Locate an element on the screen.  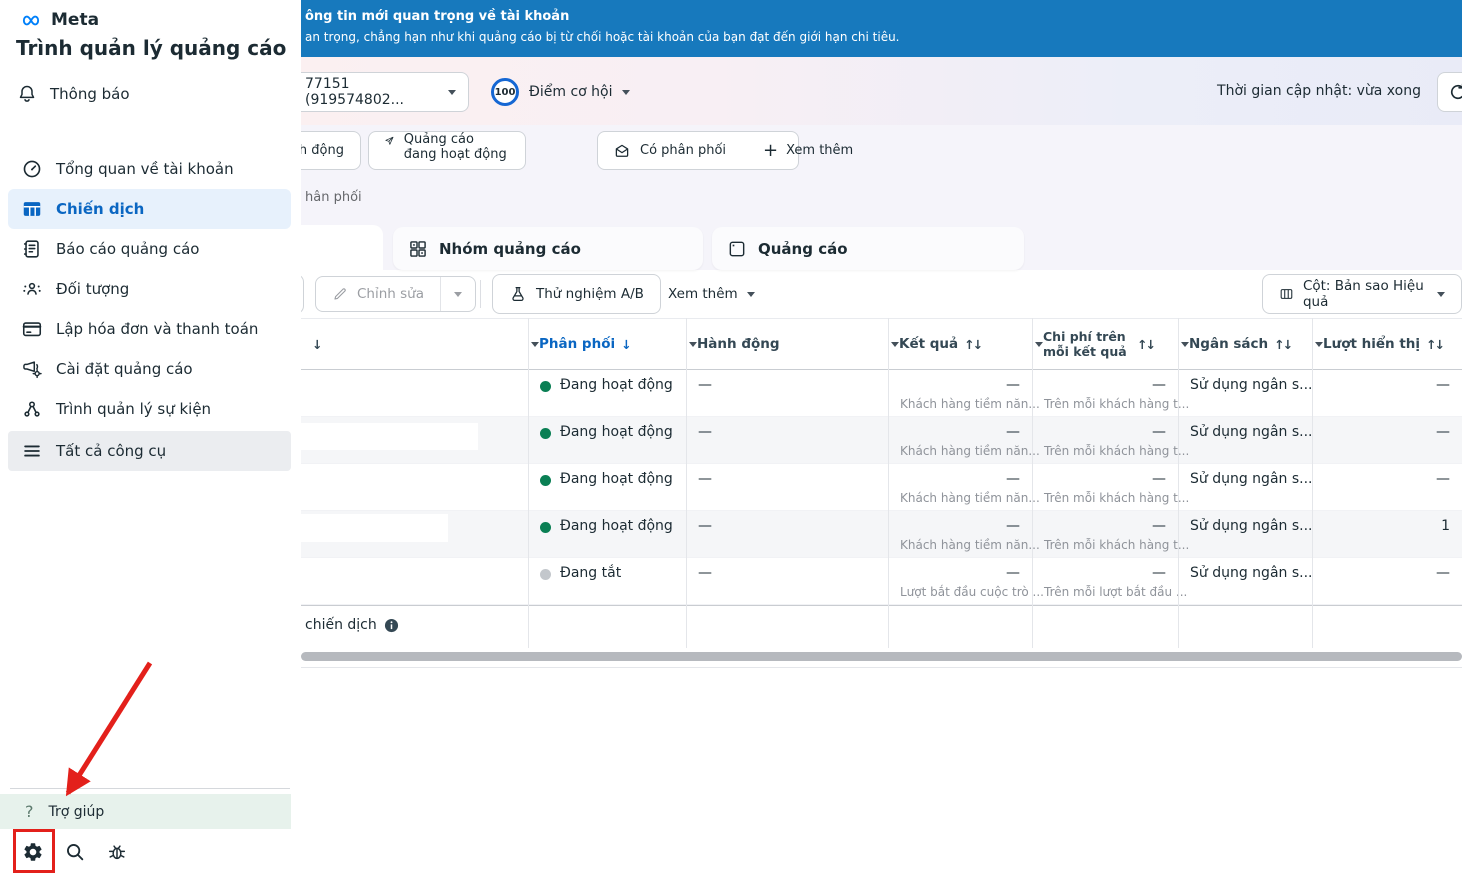
edit-button: Chỉnh sửa is located at coordinates (378, 294).